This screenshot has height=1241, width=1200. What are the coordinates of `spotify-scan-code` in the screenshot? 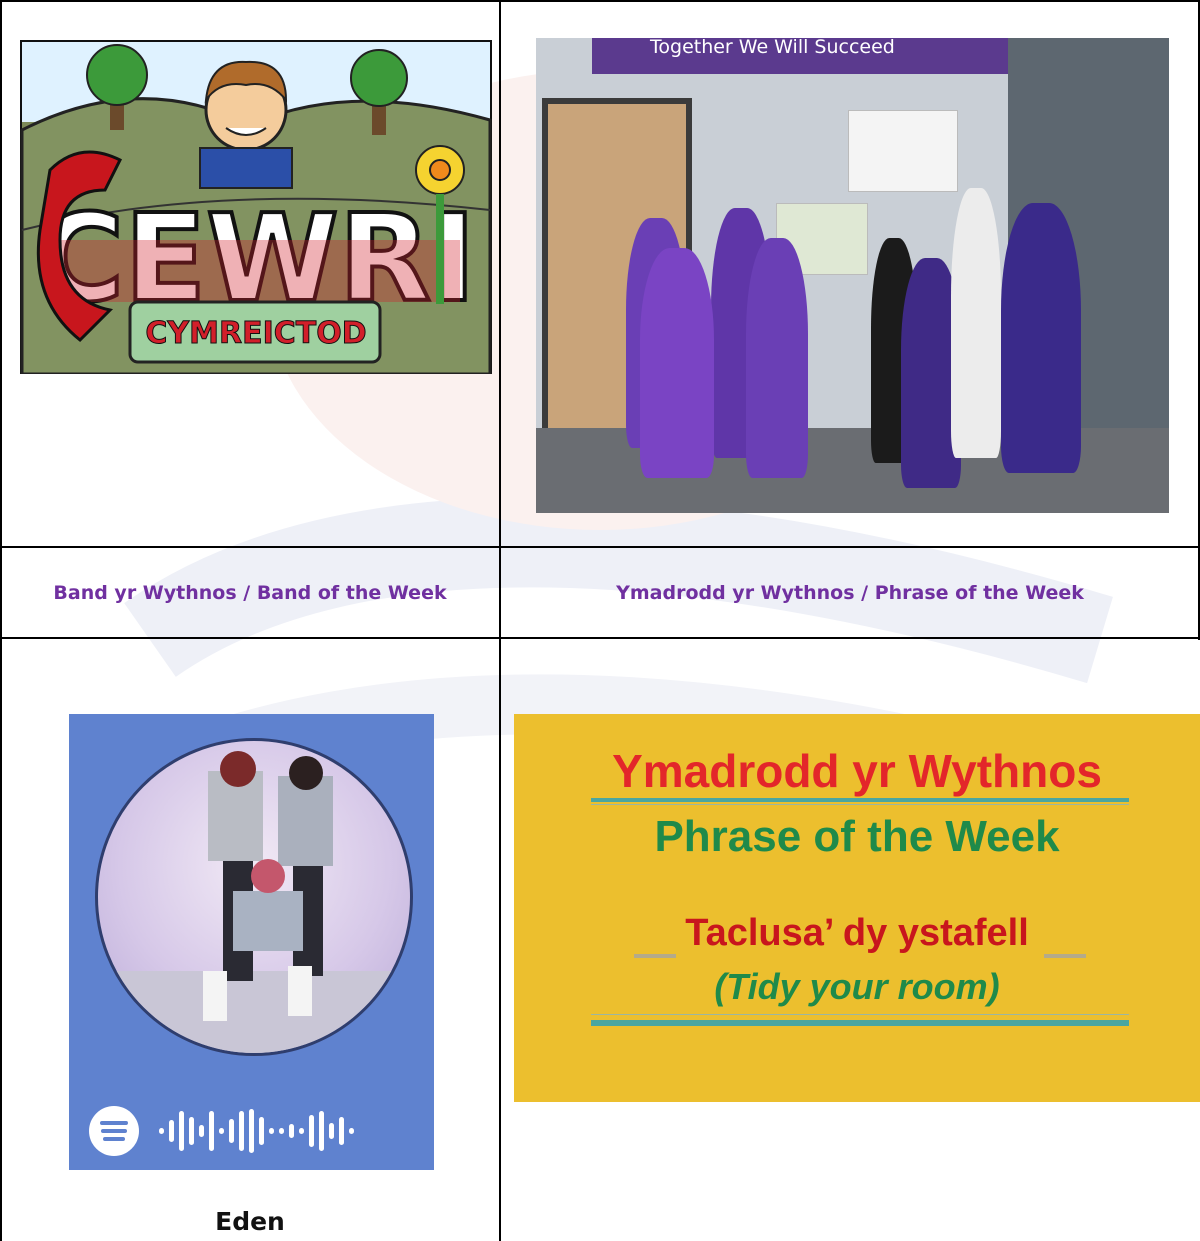 It's located at (256, 1131).